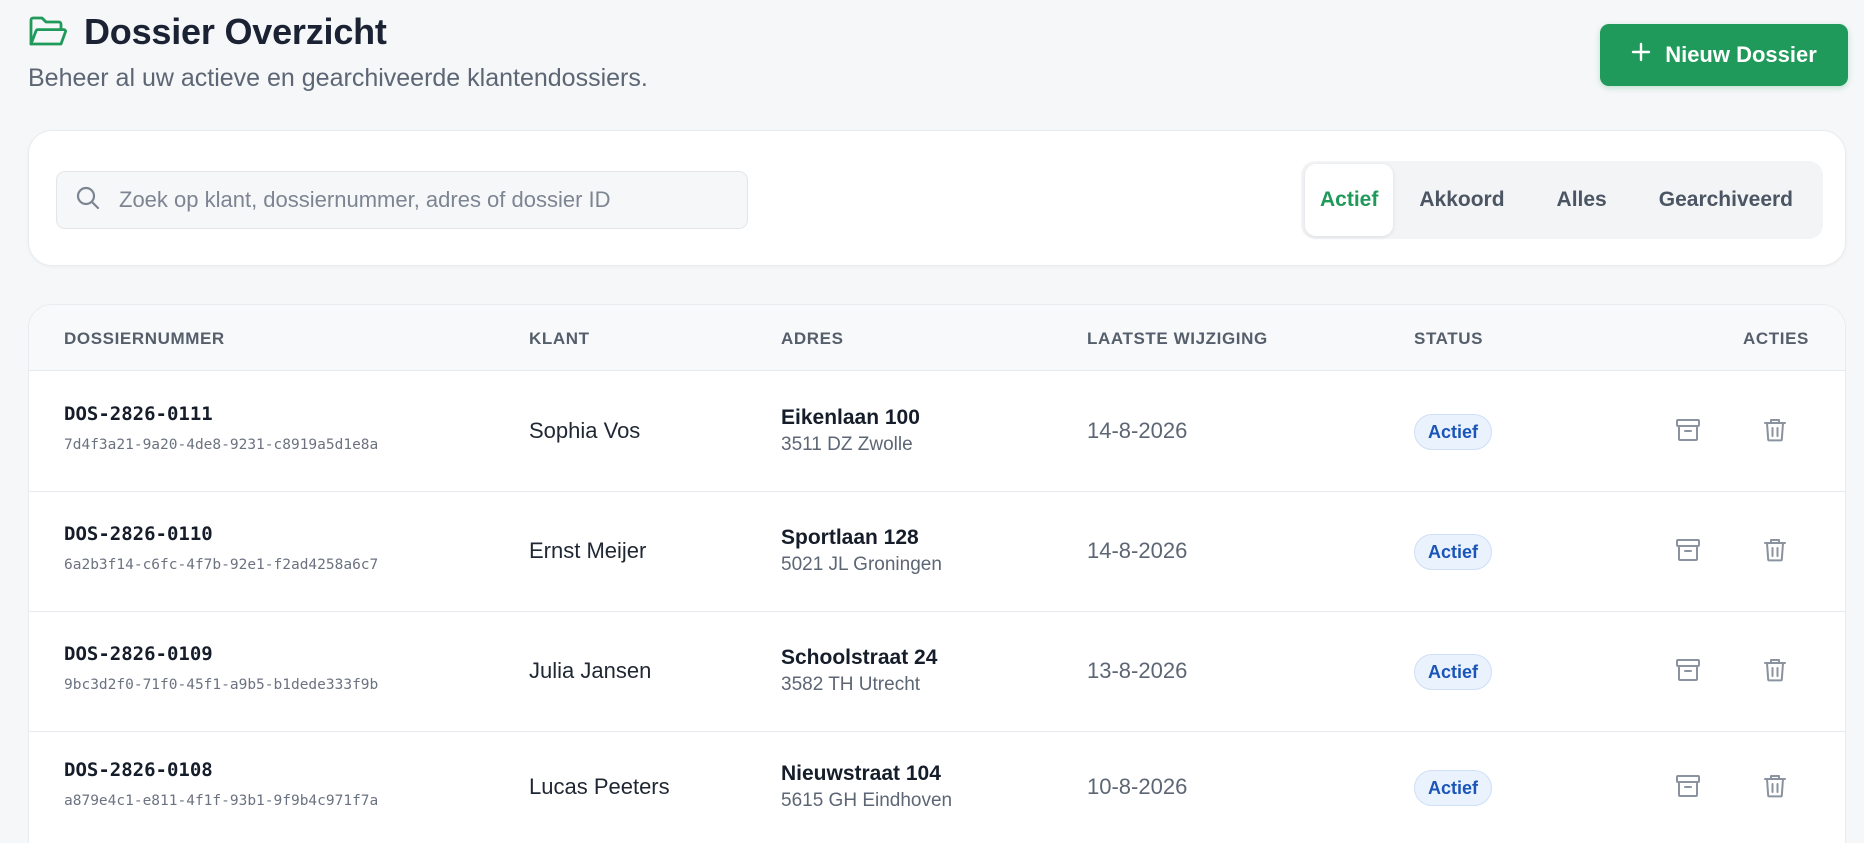  Describe the element at coordinates (221, 801) in the screenshot. I see `dossier-id: a879e4c1-e811-4f1f-93b1-9f9b4c971f7a` at that location.